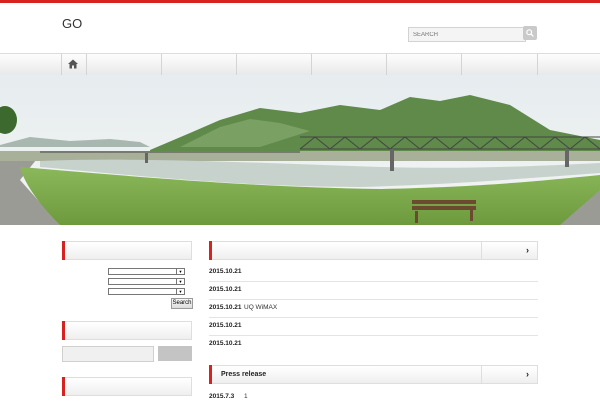 The image size is (600, 407). I want to click on dropdown-select-1: ▼, so click(146, 271).